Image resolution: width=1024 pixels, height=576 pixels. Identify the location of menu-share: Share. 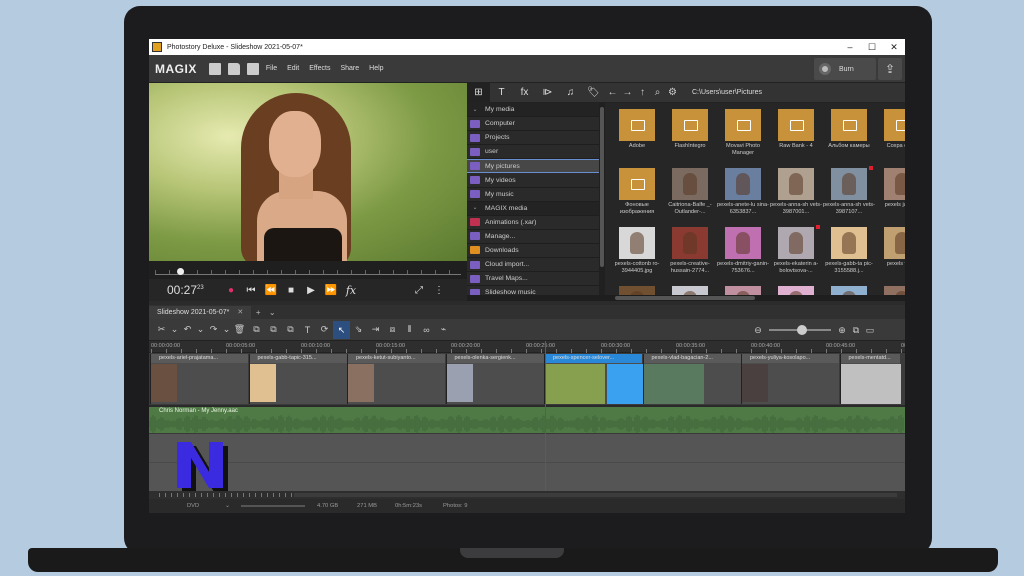
(349, 68).